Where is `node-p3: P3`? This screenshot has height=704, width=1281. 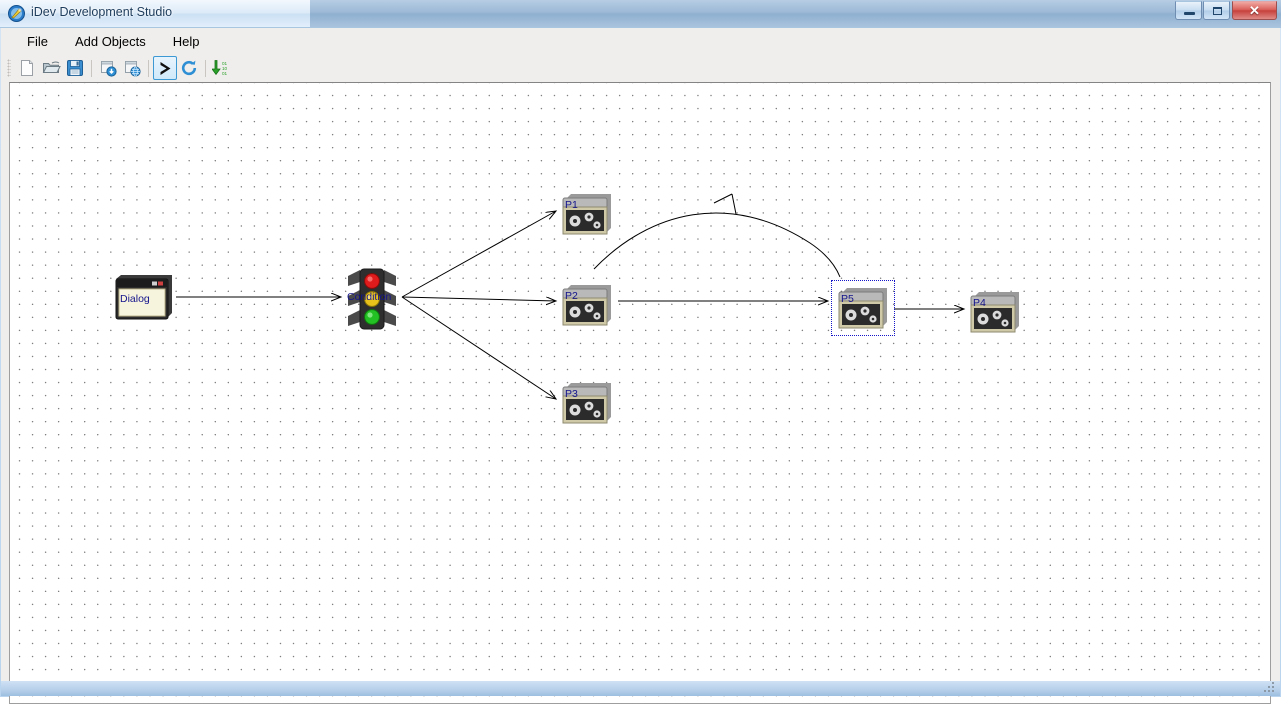 node-p3: P3 is located at coordinates (587, 403).